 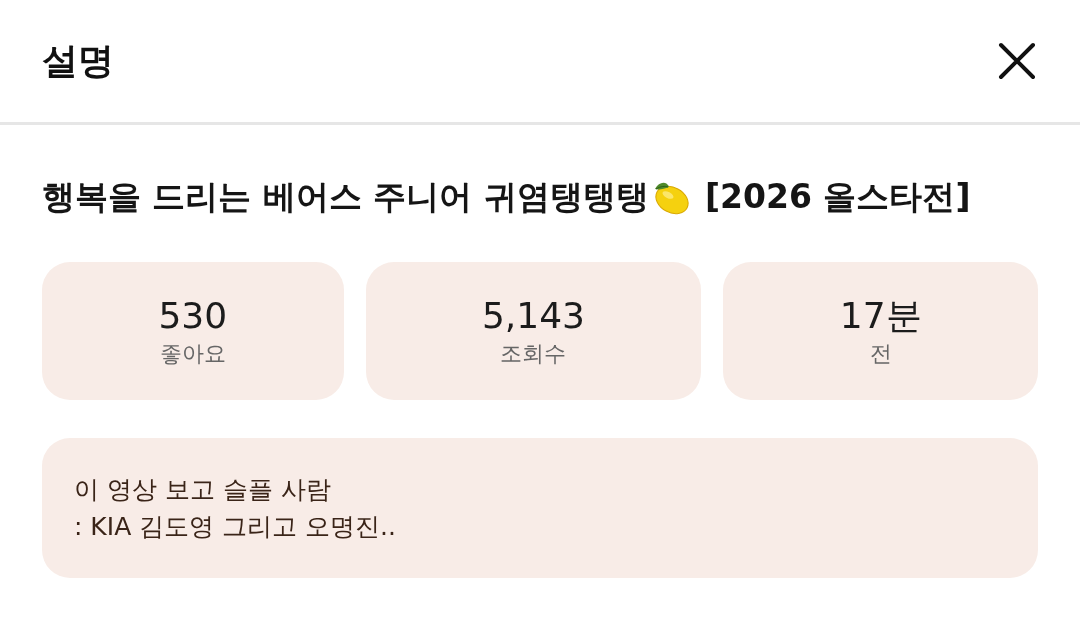 What do you see at coordinates (880, 316) in the screenshot?
I see `stat-value: 17분` at bounding box center [880, 316].